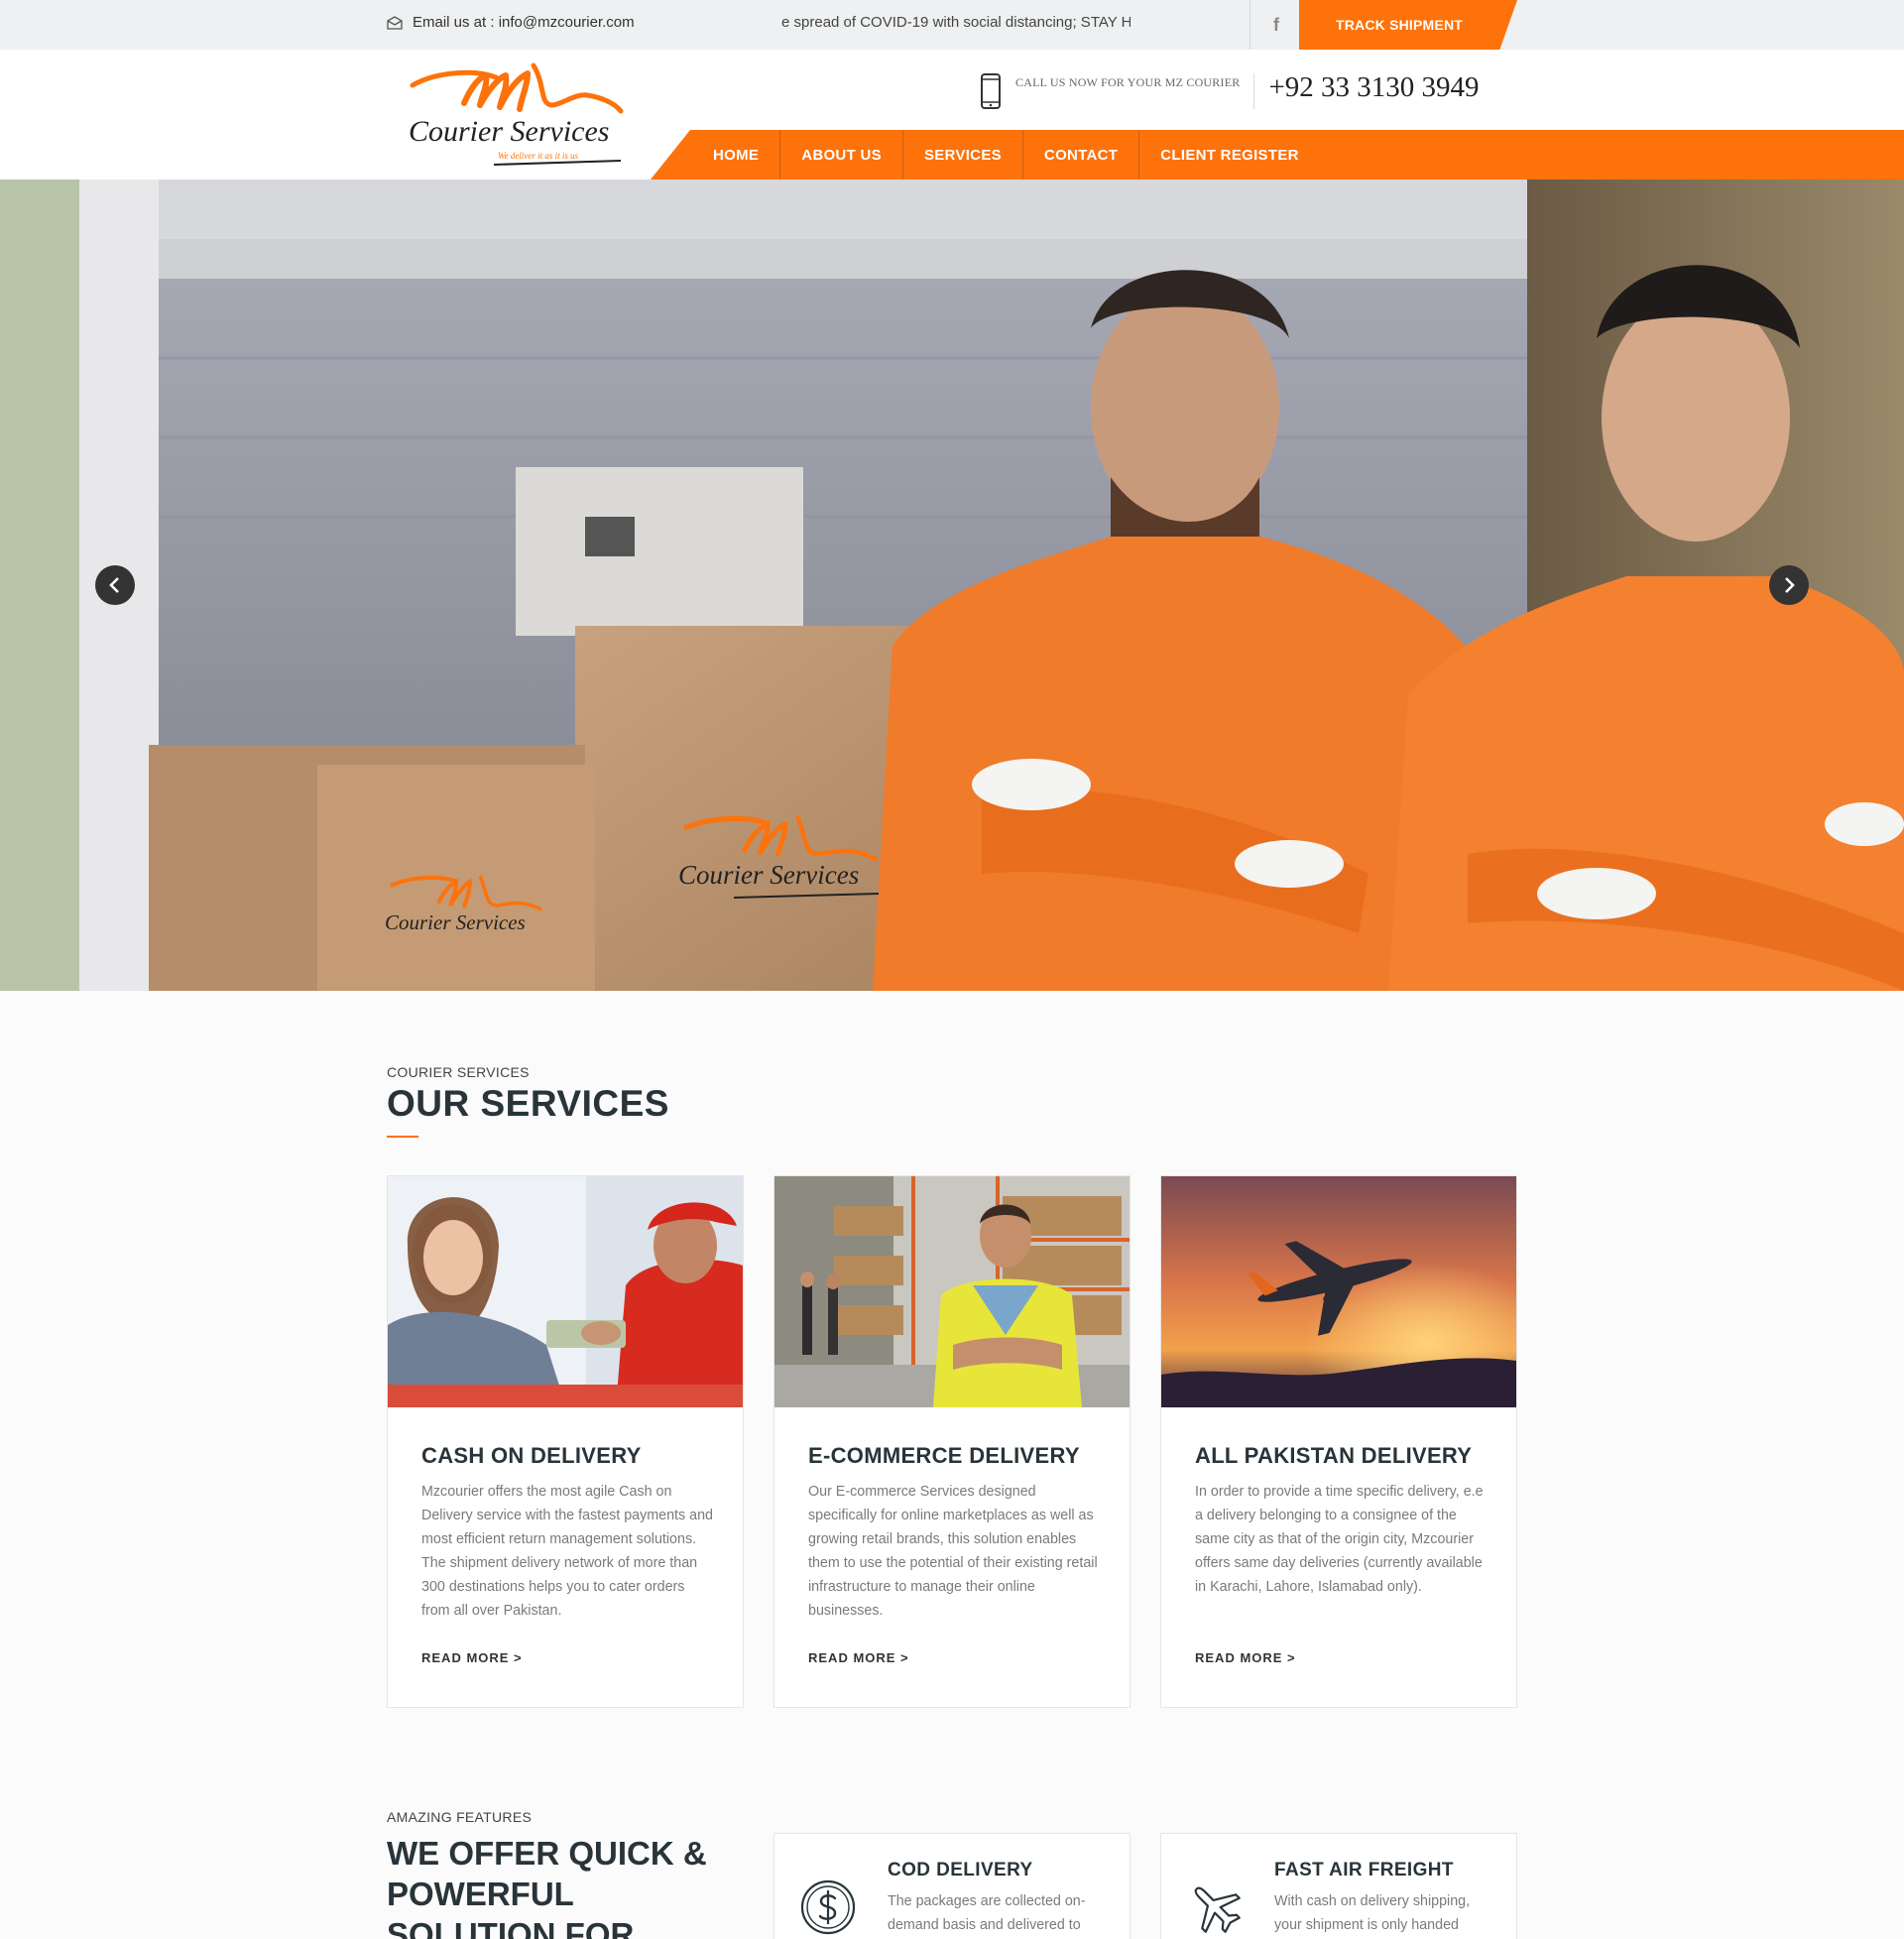 This screenshot has height=1939, width=1904. I want to click on slider-prev-button, so click(115, 585).